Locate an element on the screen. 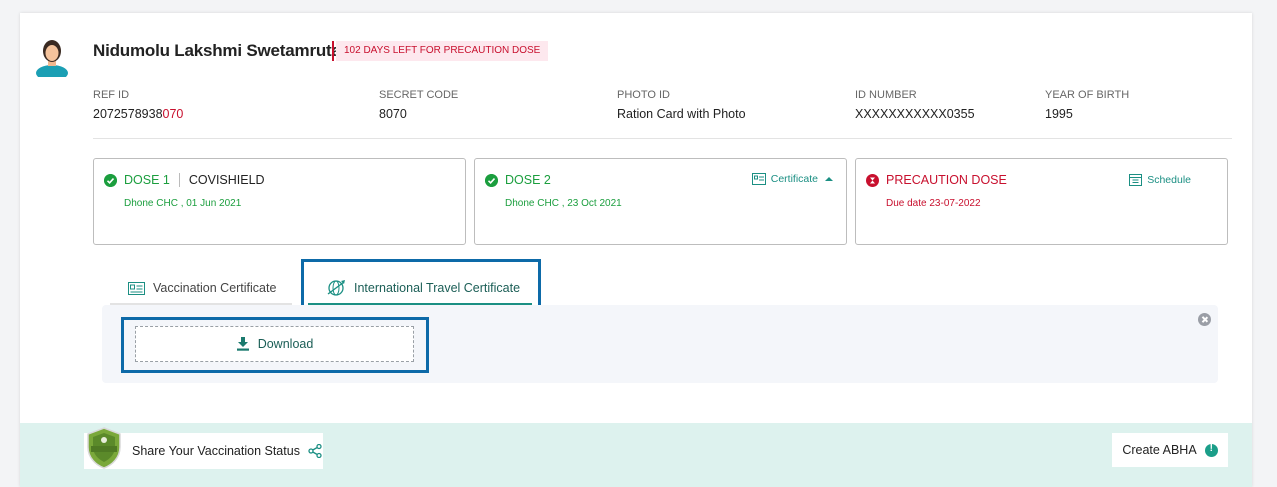 This screenshot has height=487, width=1277. close-icon is located at coordinates (1204, 319).